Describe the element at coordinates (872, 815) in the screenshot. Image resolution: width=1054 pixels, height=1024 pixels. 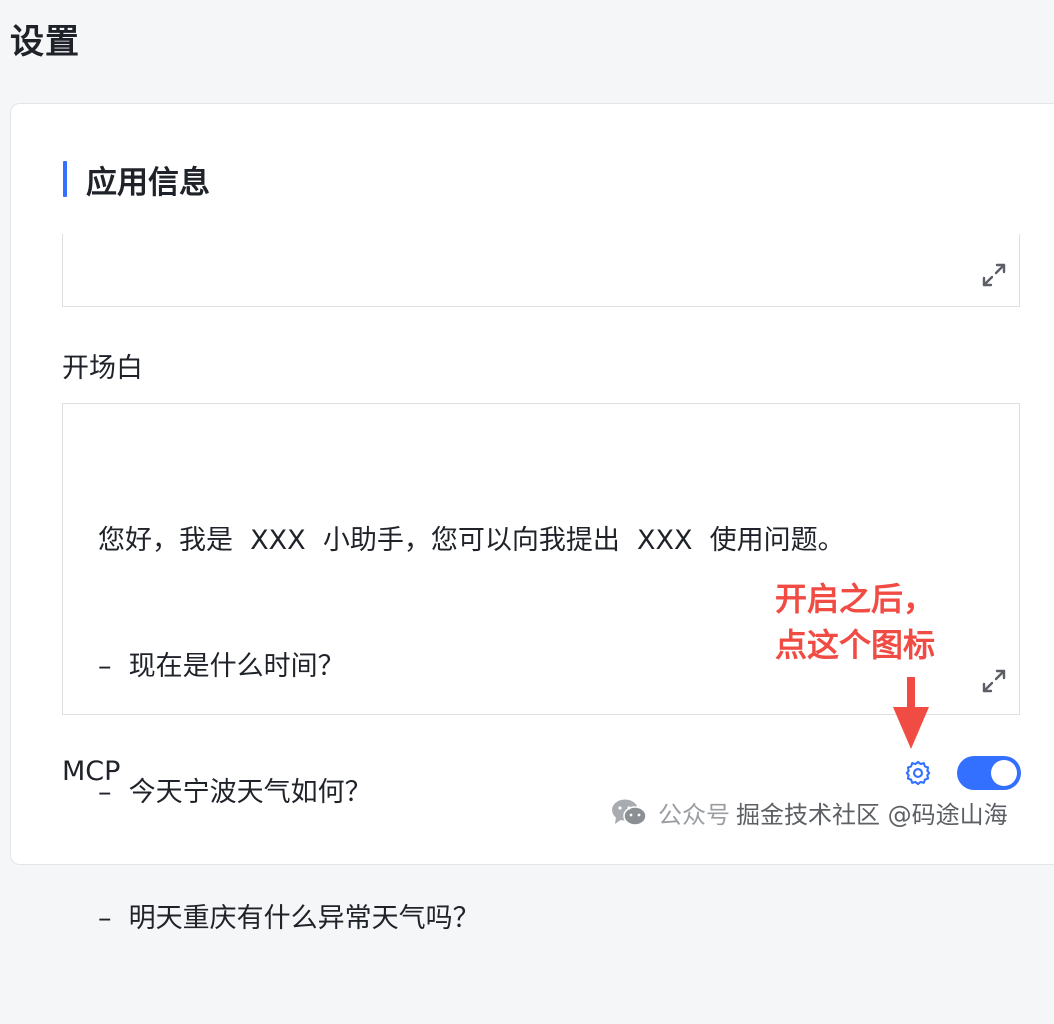
I see `watermark-text: 掘金技术社区 @码途山海` at that location.